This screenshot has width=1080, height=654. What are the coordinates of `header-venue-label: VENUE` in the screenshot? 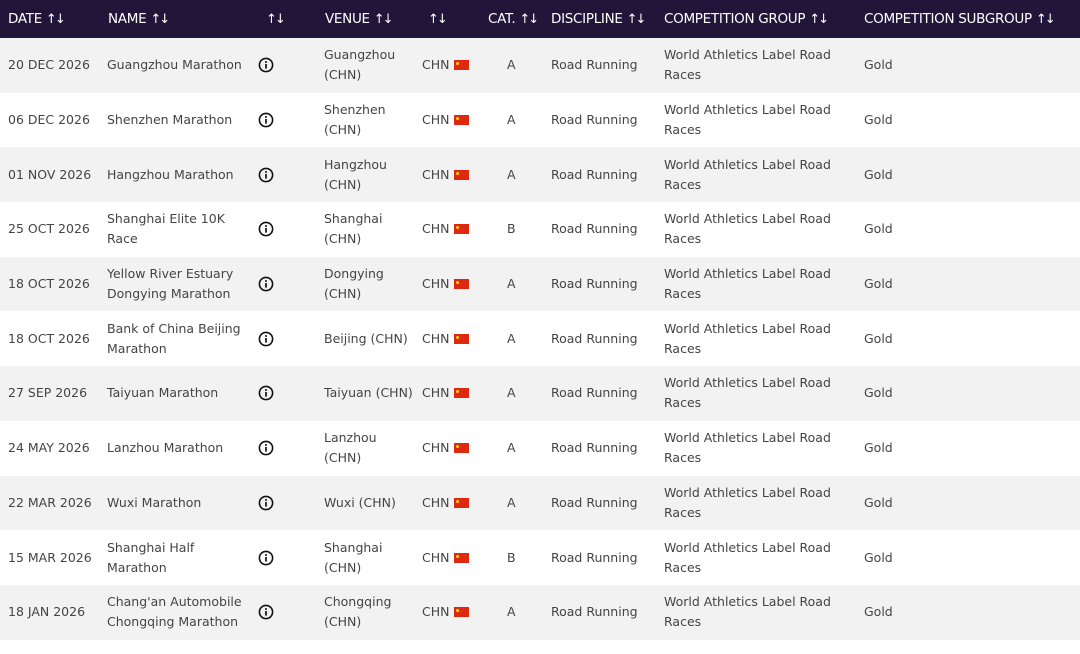 It's located at (347, 19).